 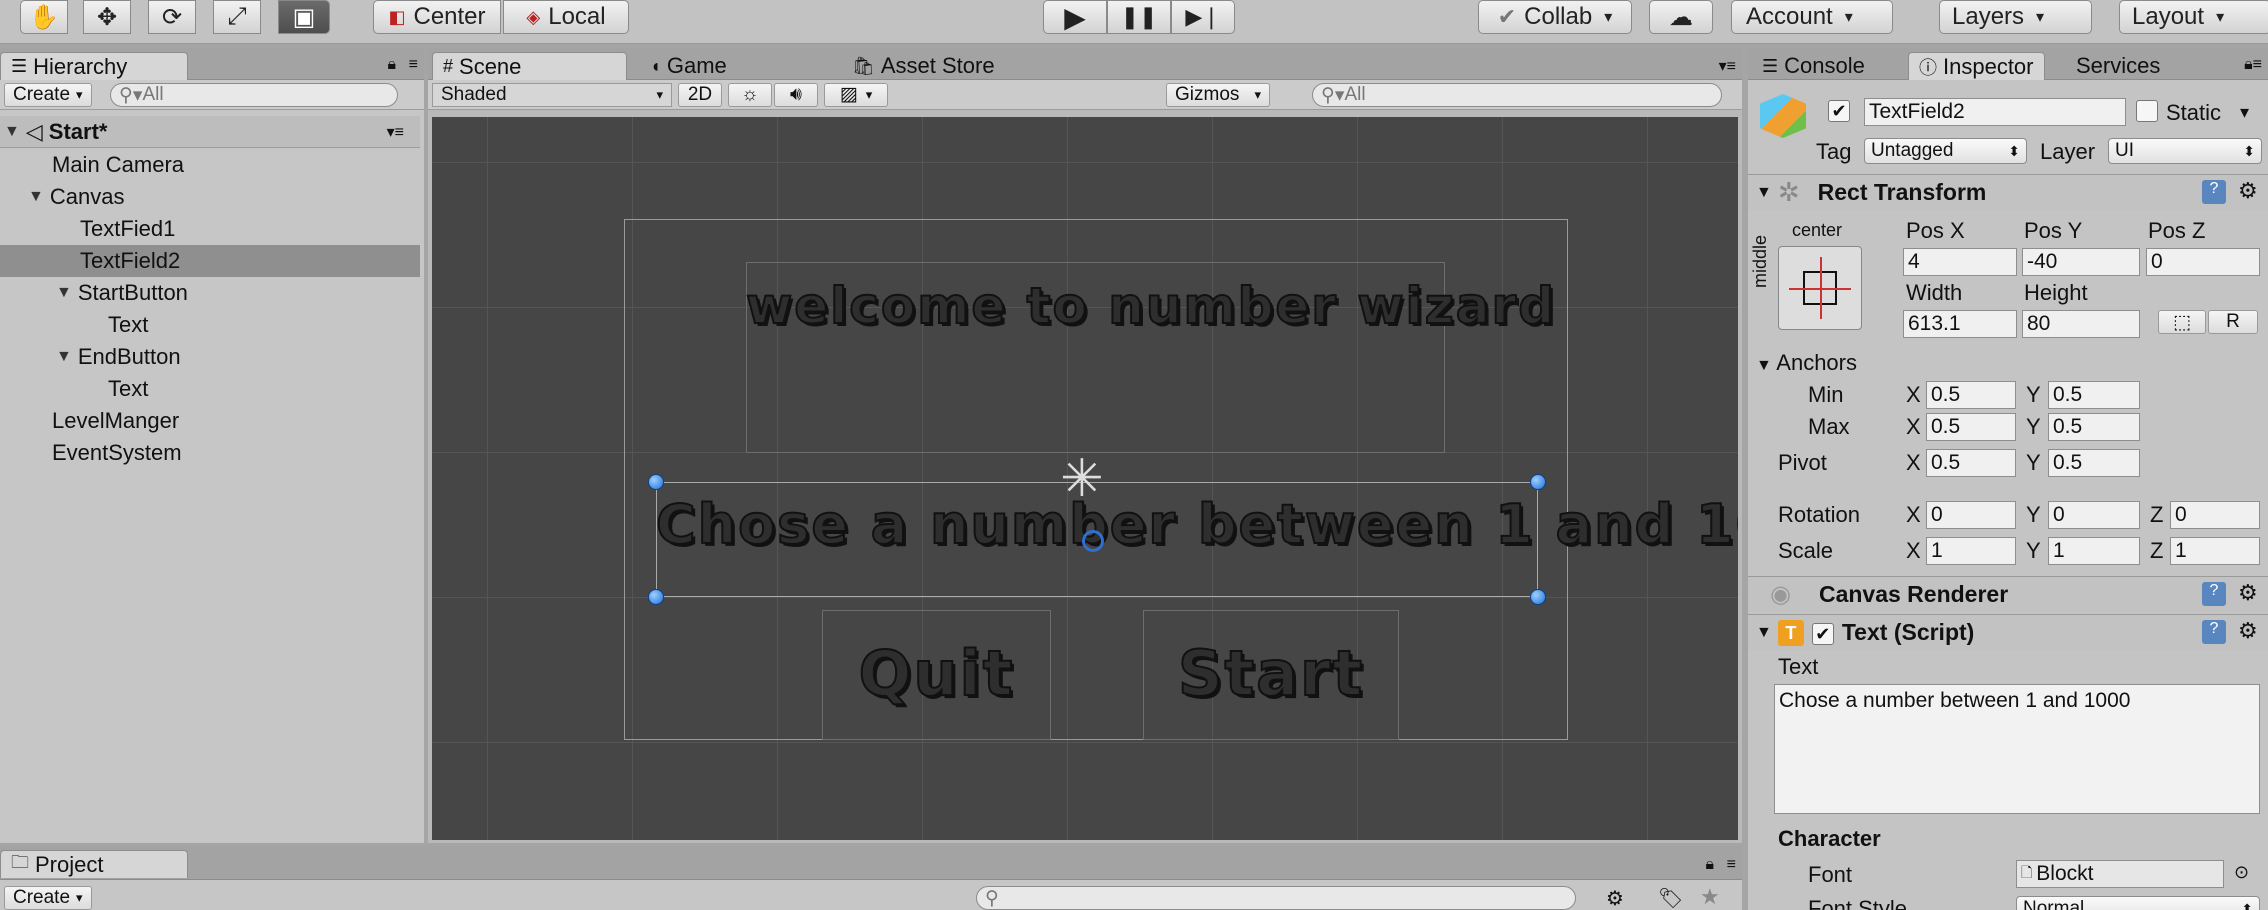 What do you see at coordinates (437, 17) in the screenshot?
I see `pivot-toggle-button: ◧ Center` at bounding box center [437, 17].